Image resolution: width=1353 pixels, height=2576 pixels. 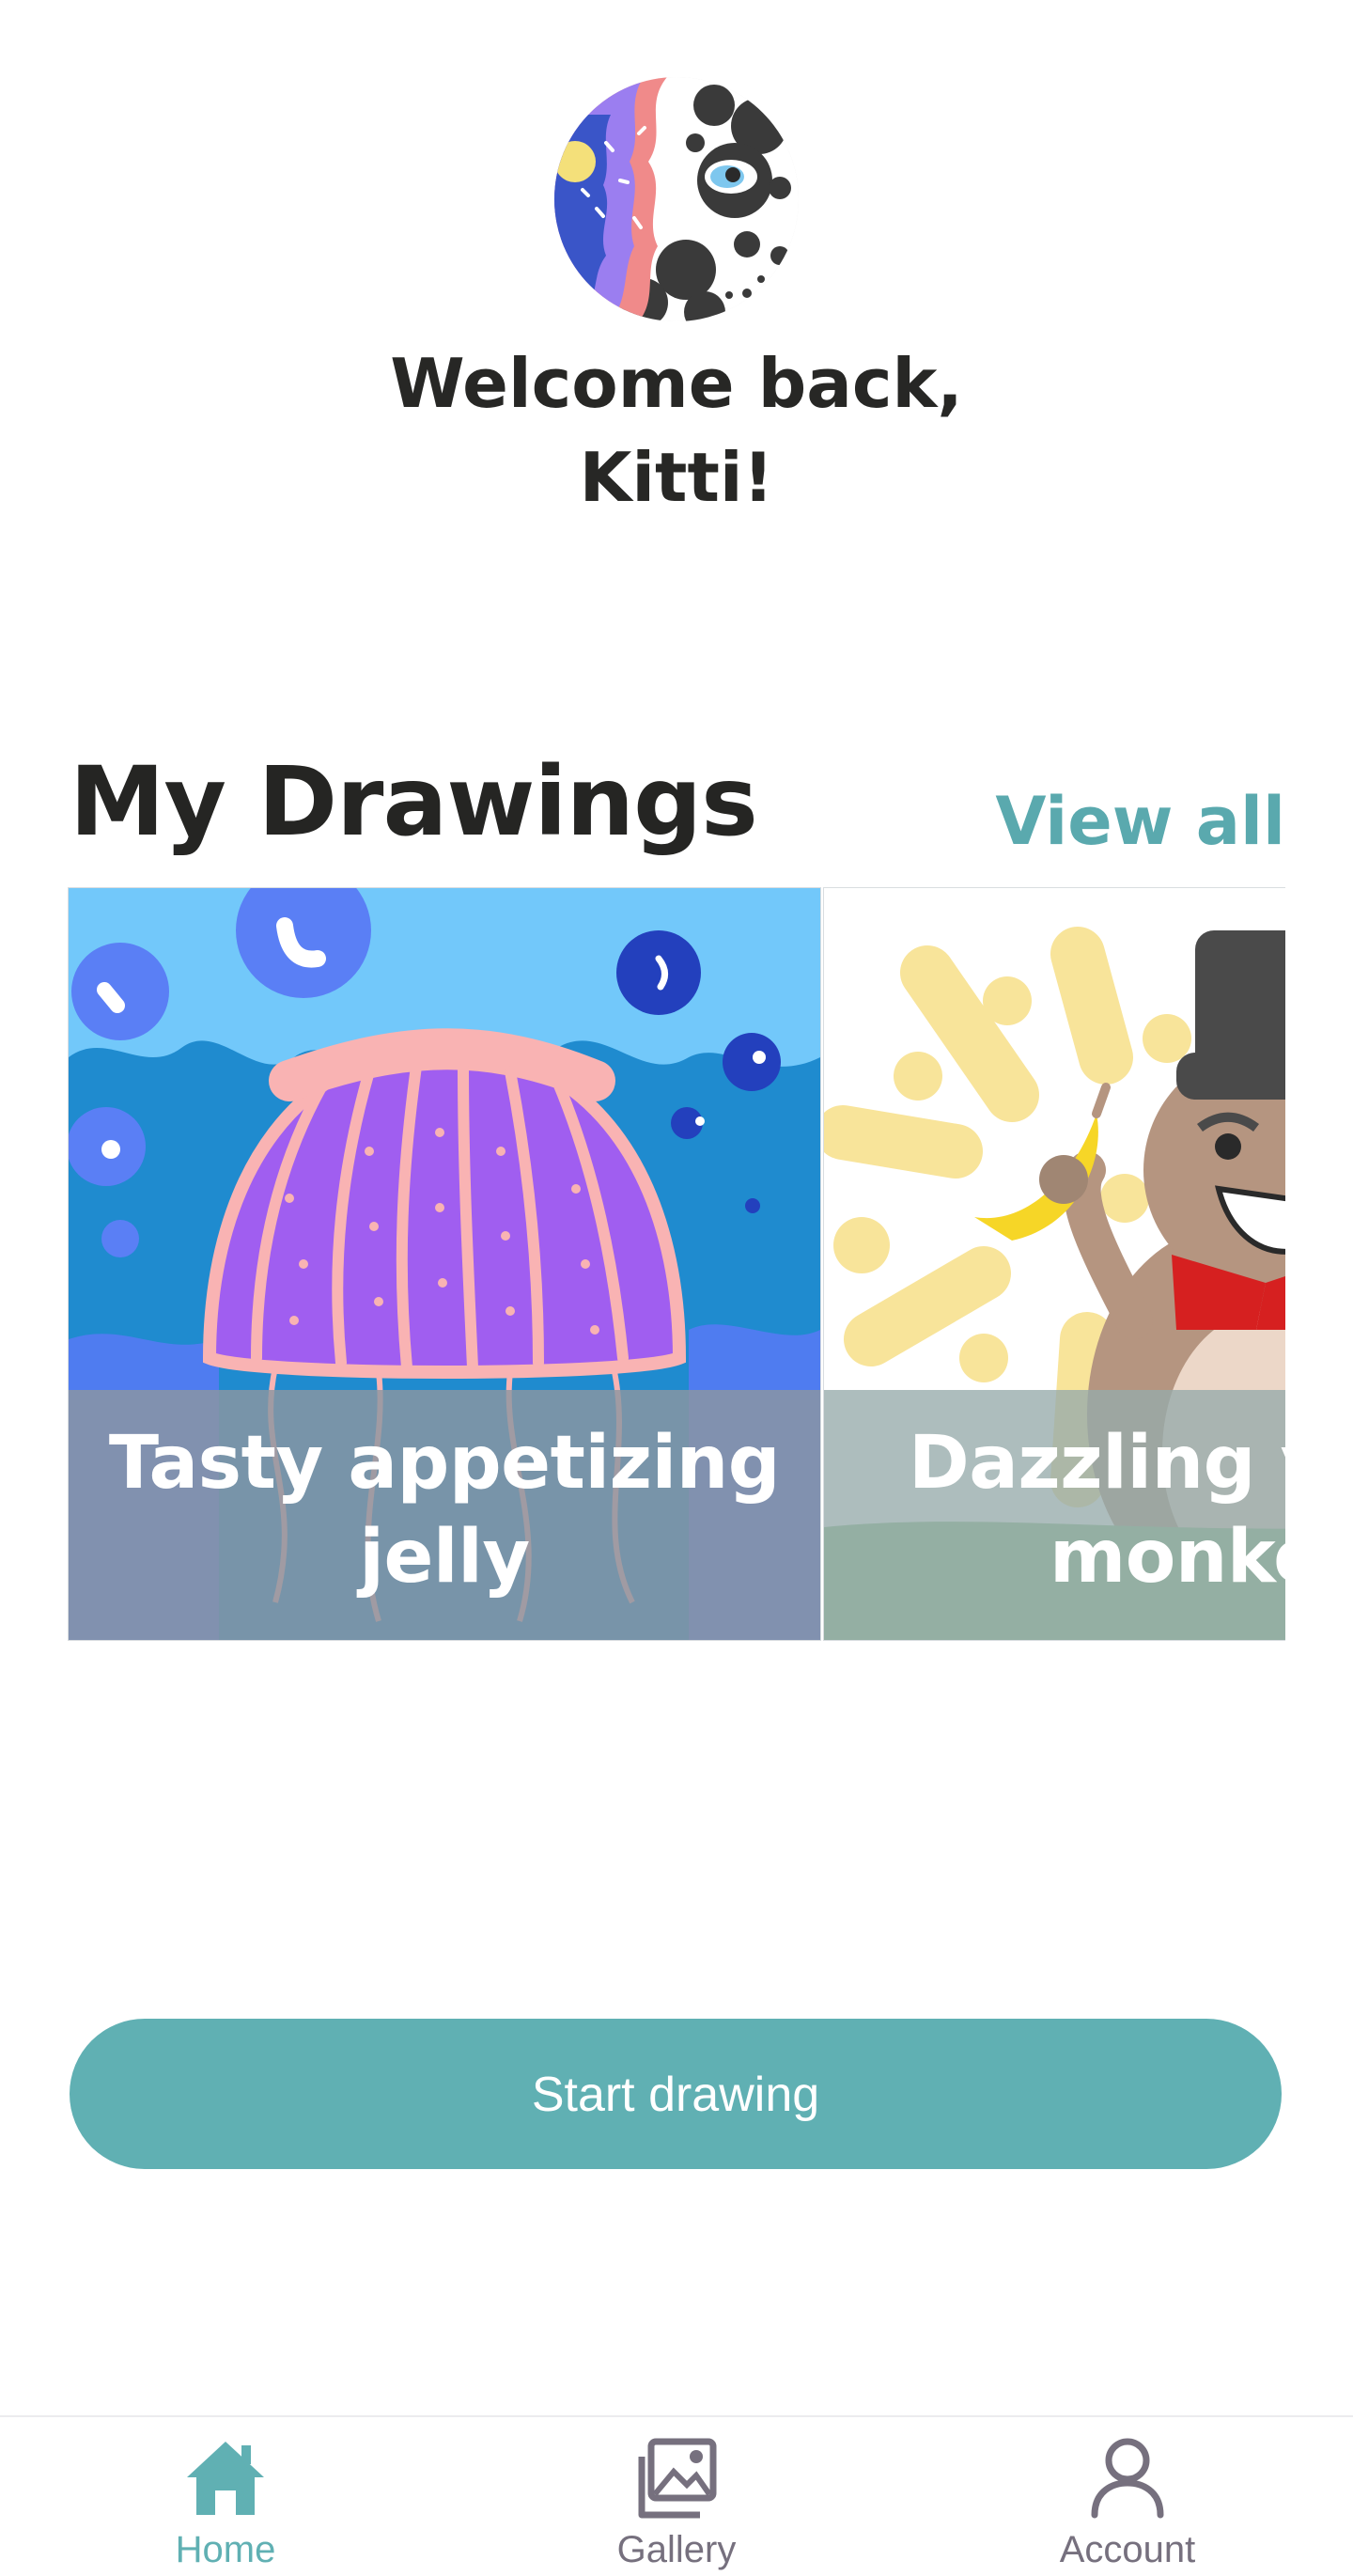 What do you see at coordinates (444, 1557) in the screenshot?
I see `card-title-line: jelly` at bounding box center [444, 1557].